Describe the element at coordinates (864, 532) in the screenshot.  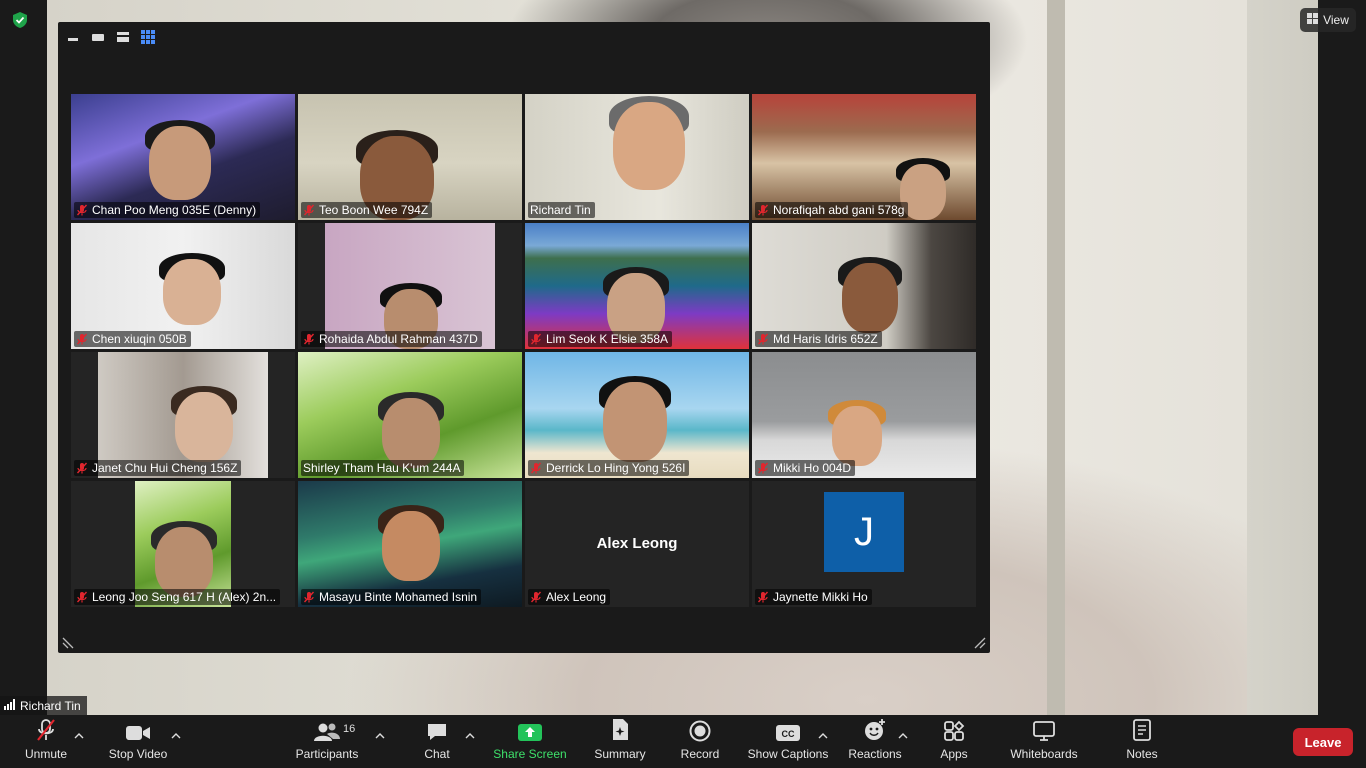
I see `participant-avatar: J` at that location.